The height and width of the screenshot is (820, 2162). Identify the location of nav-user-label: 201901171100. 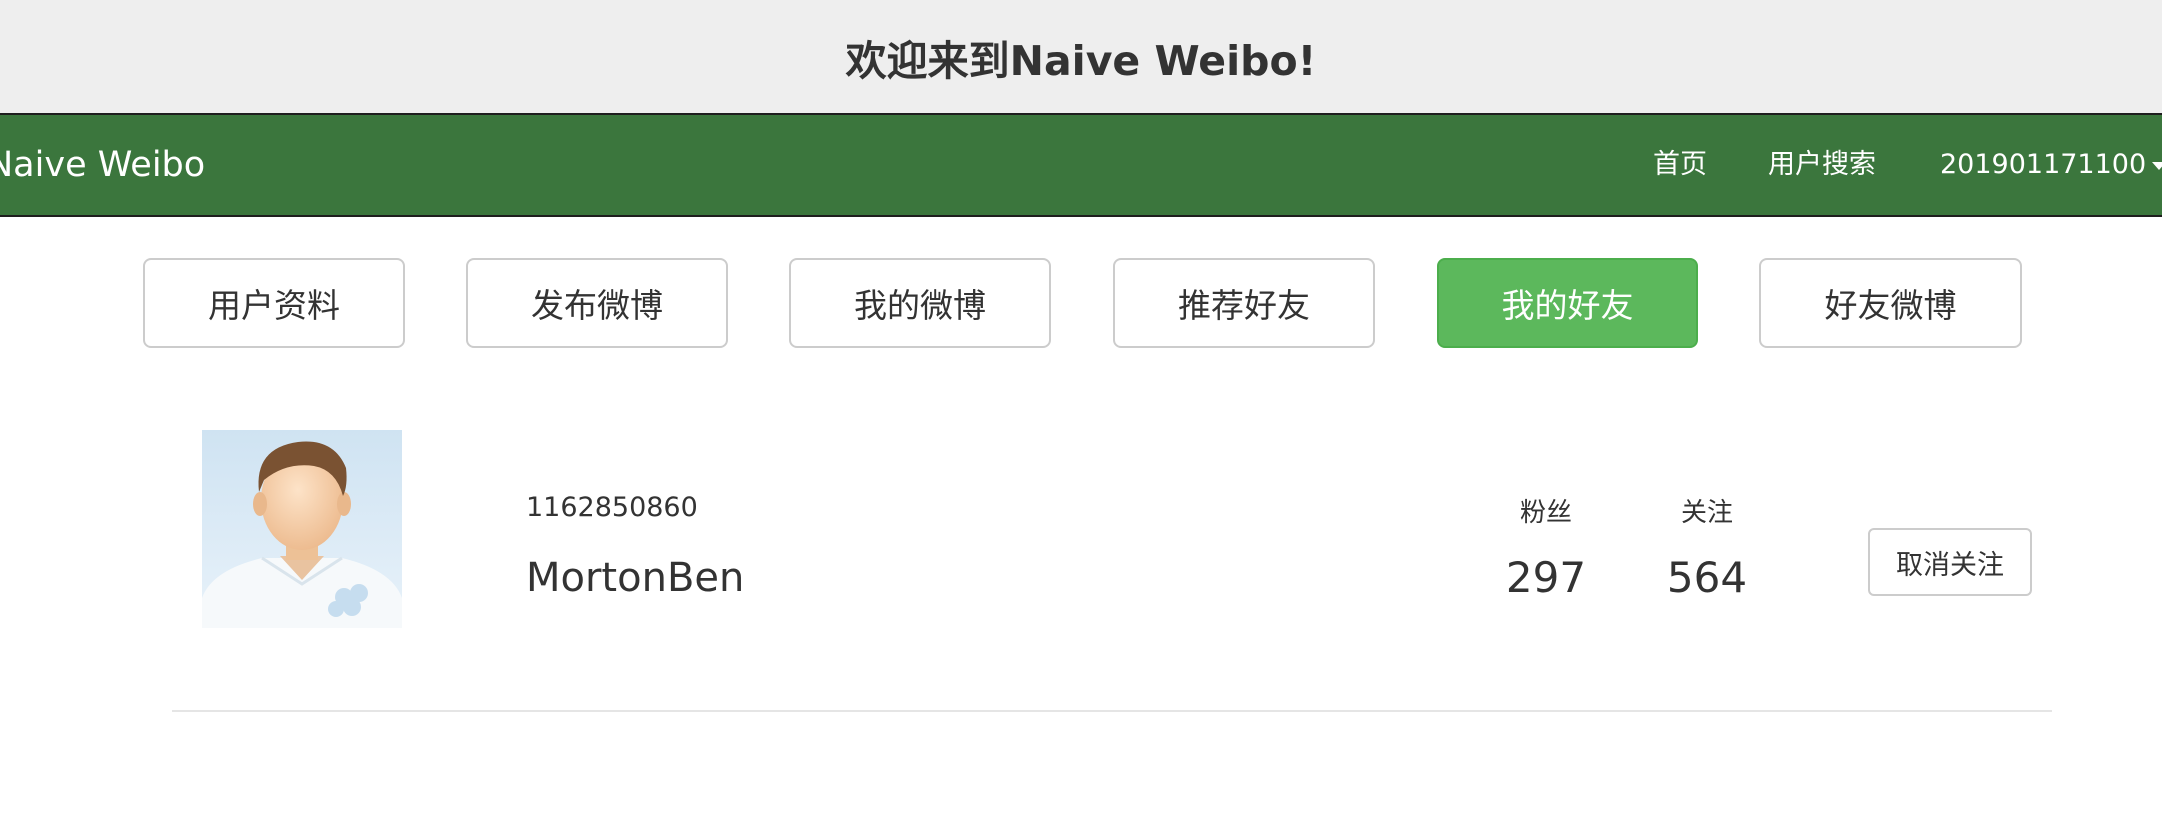
(2043, 164).